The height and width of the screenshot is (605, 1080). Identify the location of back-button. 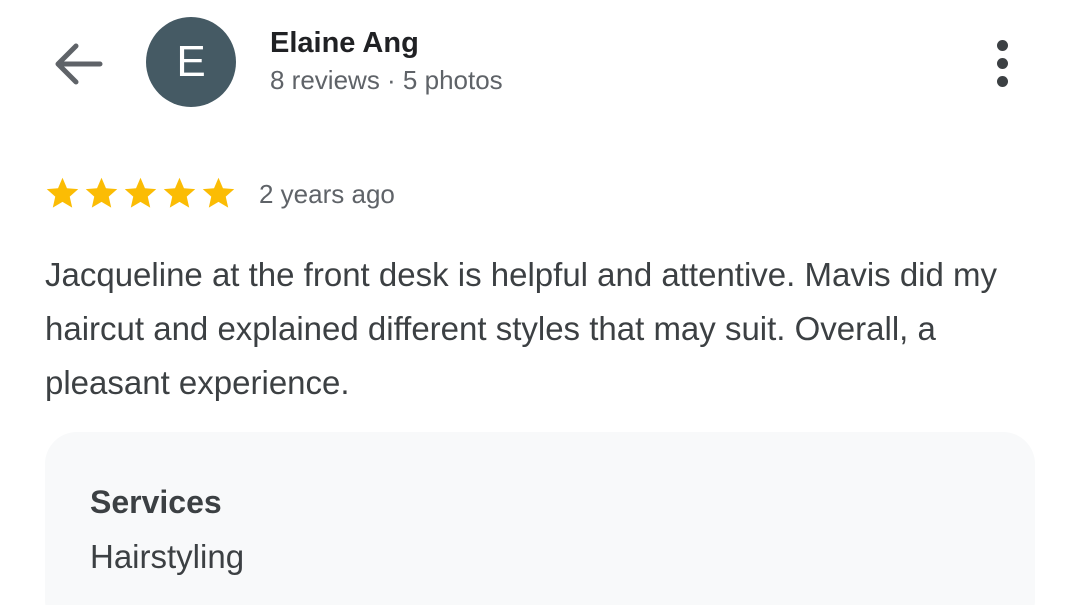
(78, 64).